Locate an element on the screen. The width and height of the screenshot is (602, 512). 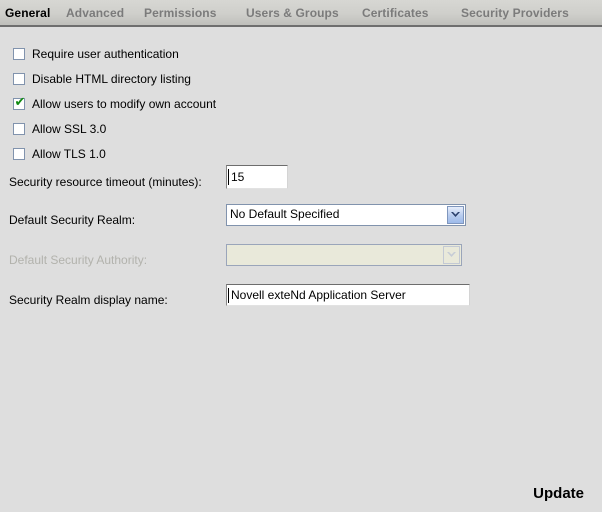
tab-users-and-groups: Users & Groups is located at coordinates (292, 13).